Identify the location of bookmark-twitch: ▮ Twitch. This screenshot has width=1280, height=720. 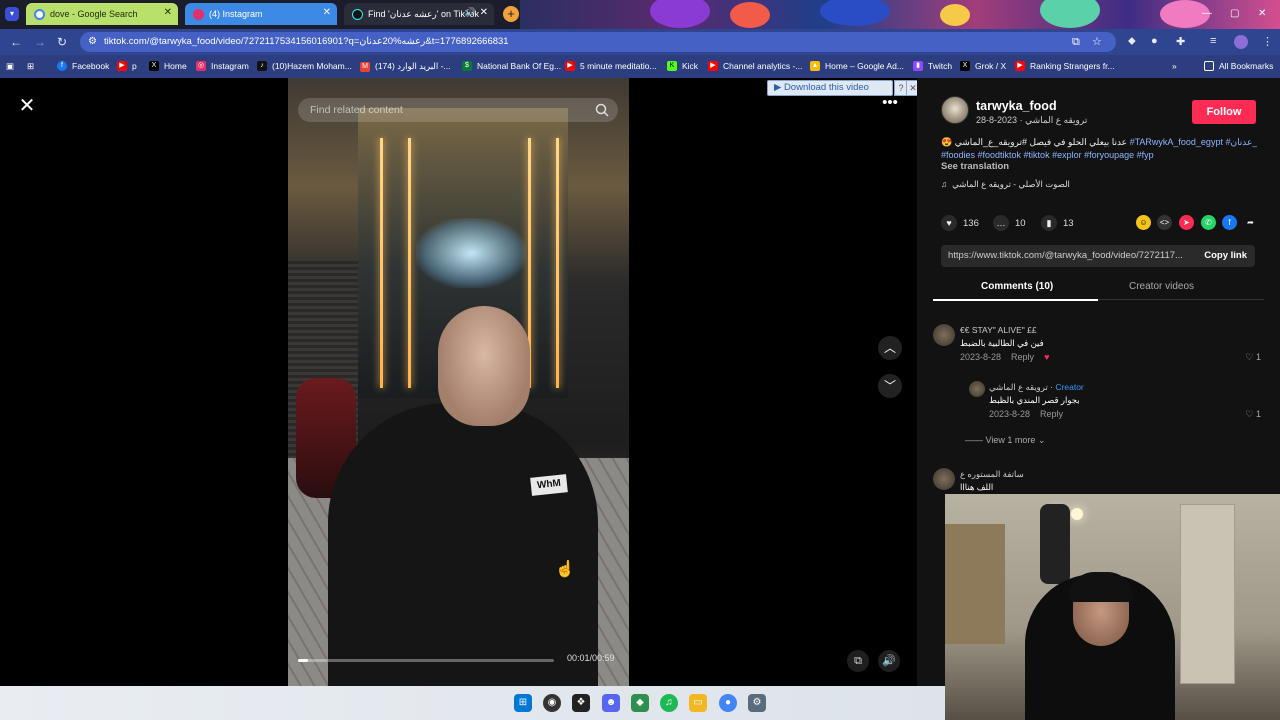
(932, 66).